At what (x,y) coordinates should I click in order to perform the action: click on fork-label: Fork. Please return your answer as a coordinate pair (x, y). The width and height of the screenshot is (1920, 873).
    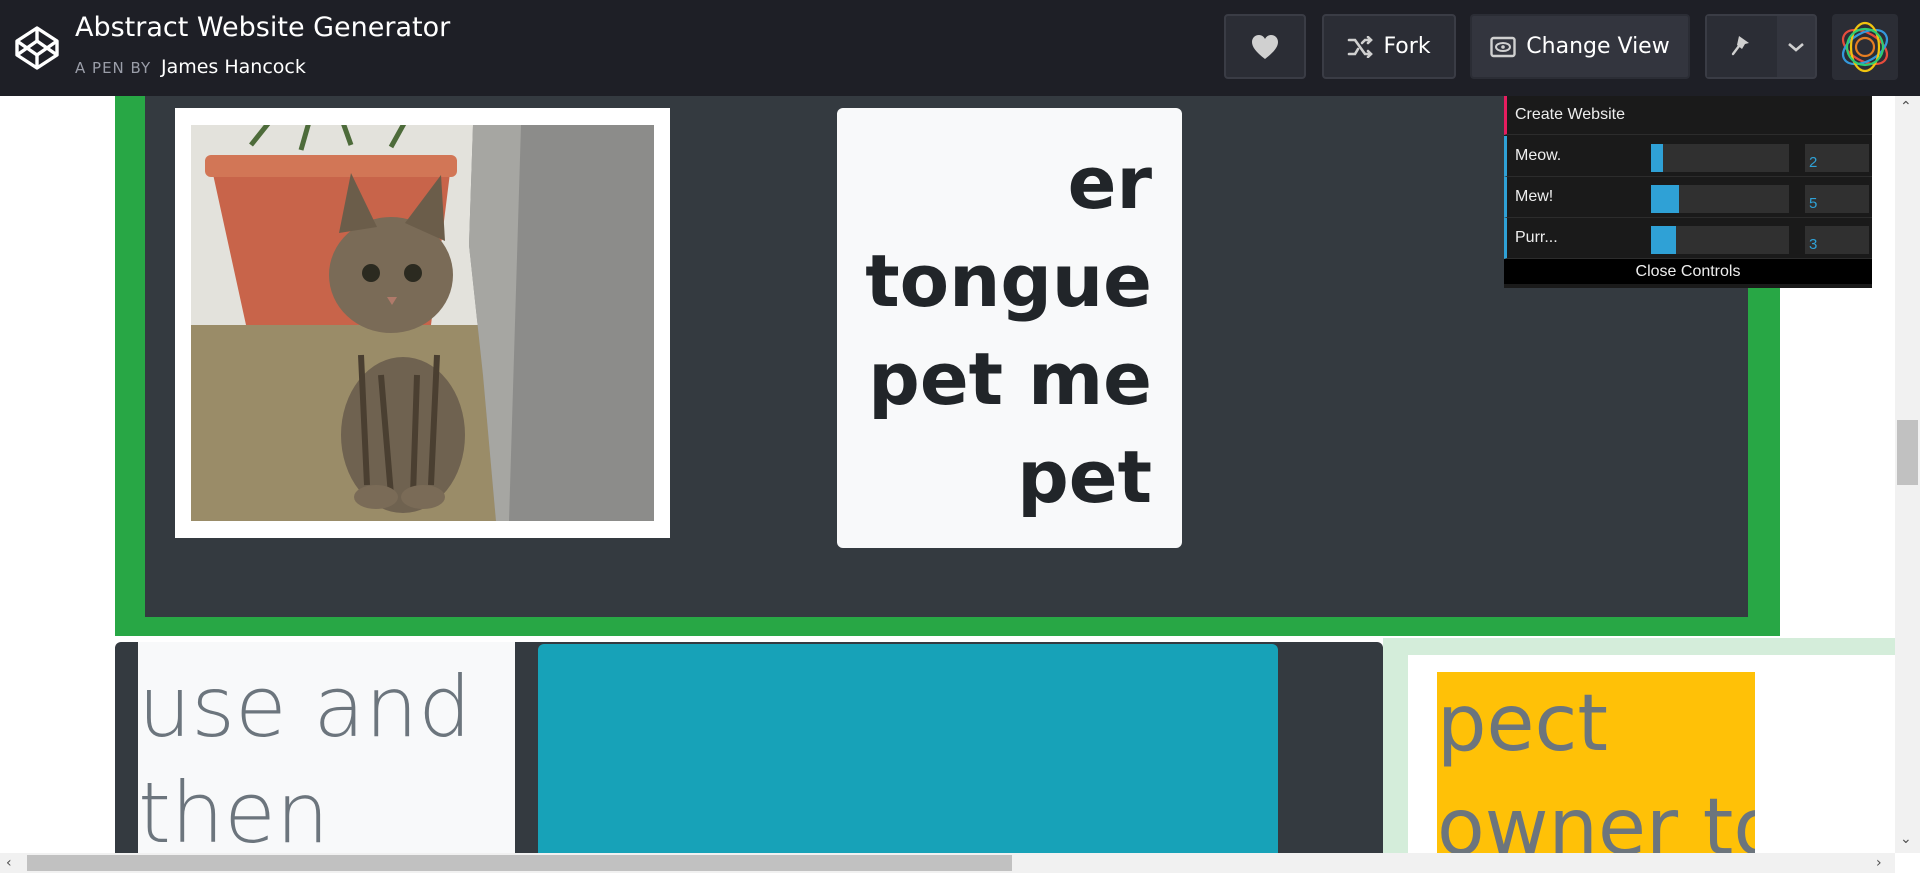
    Looking at the image, I should click on (1407, 46).